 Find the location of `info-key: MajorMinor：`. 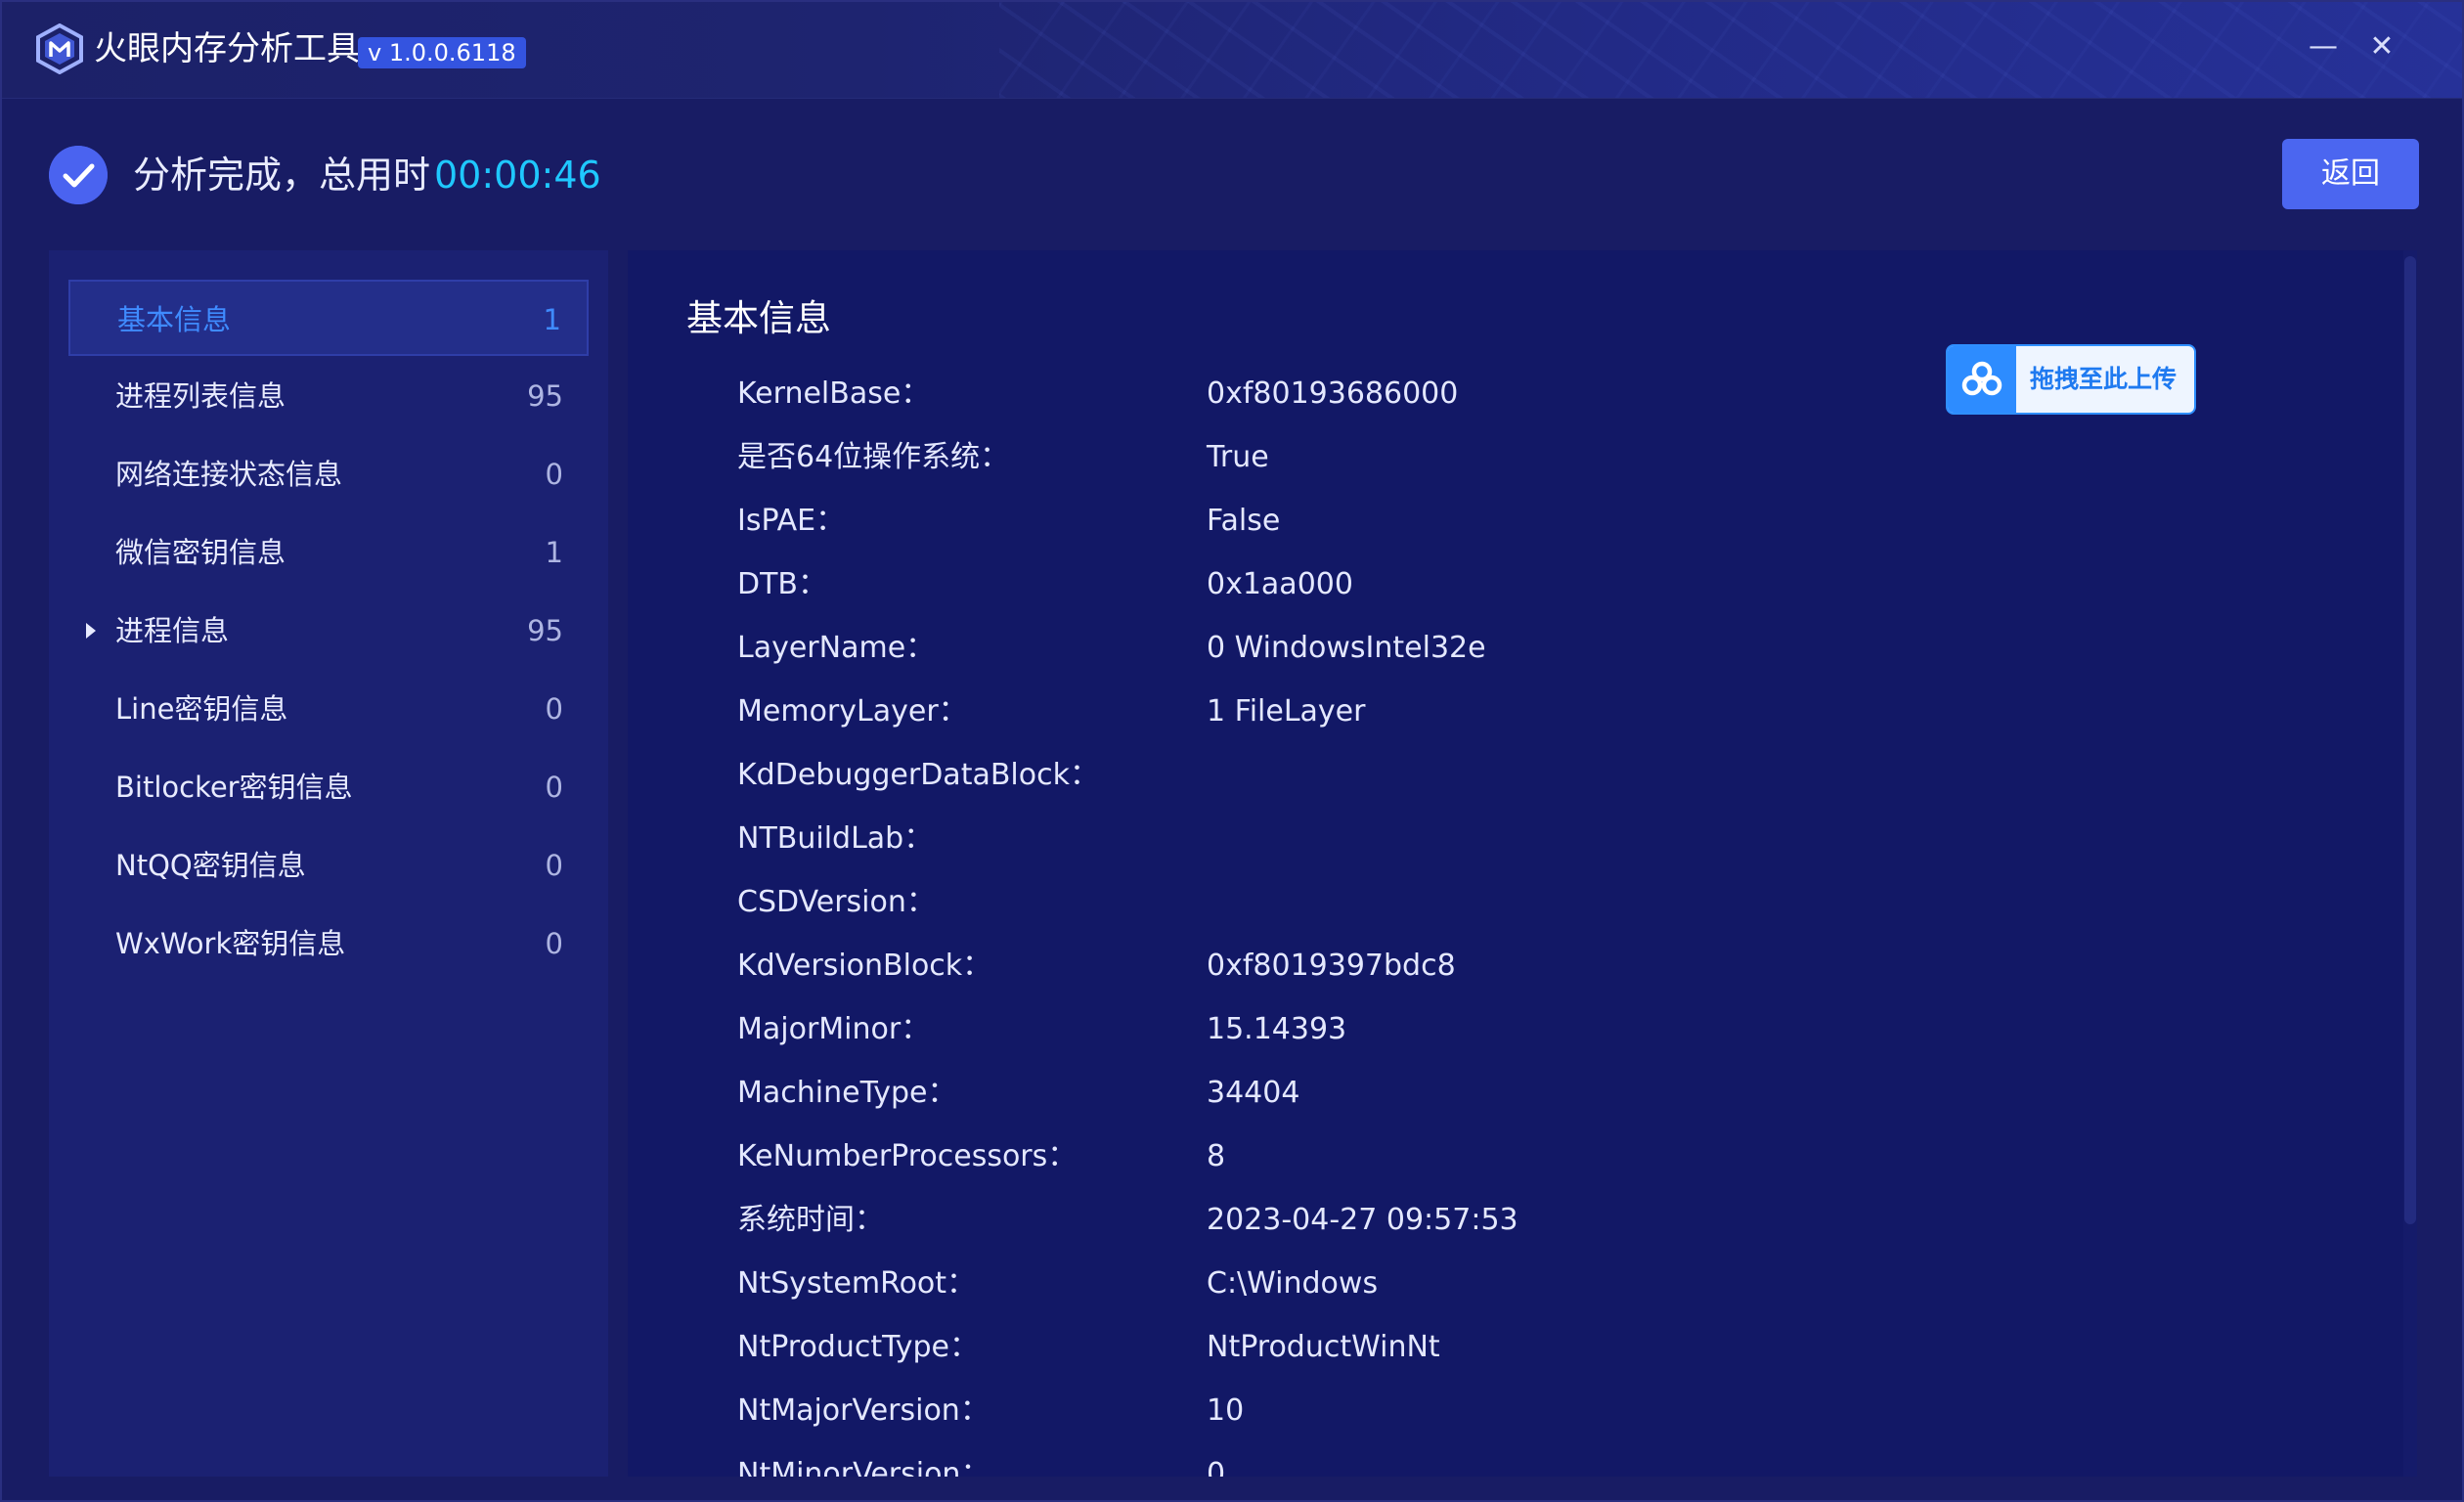

info-key: MajorMinor： is located at coordinates (834, 1029).